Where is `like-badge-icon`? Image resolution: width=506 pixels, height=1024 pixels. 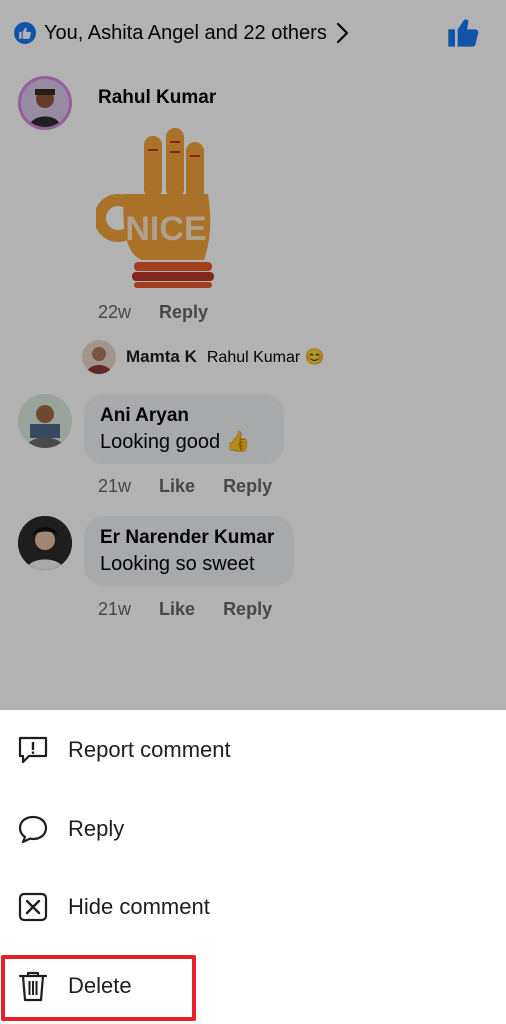 like-badge-icon is located at coordinates (25, 33).